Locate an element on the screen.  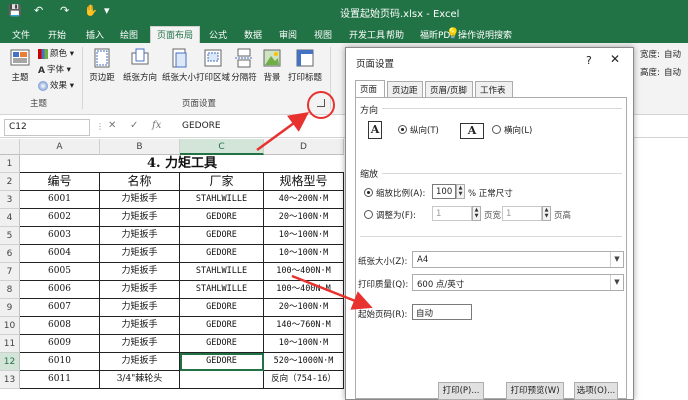
sheet-title-cell: 4. 力矩工具 is located at coordinates (182, 164).